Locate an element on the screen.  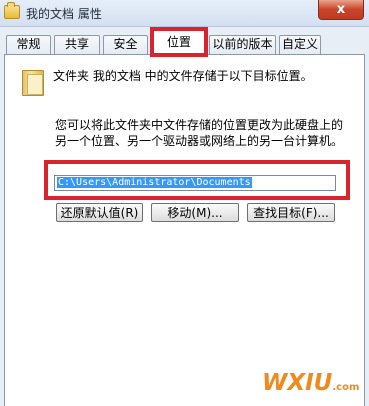
tab-previous-versions: 以前的版本 is located at coordinates (242, 44).